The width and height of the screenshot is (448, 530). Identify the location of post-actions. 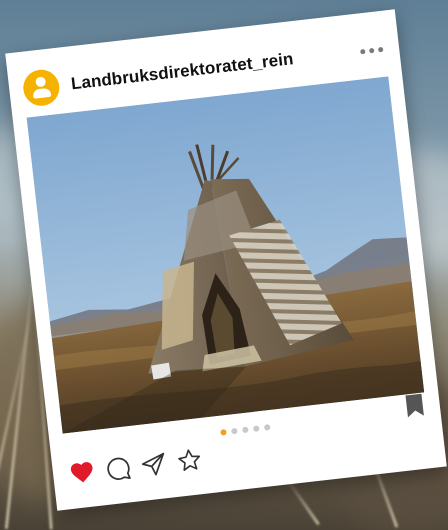
(136, 466).